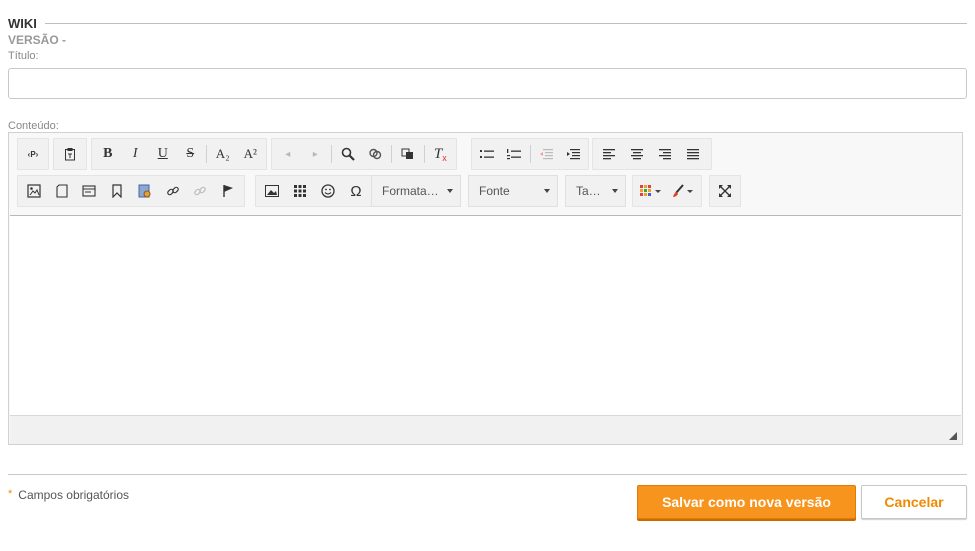  What do you see at coordinates (487, 83) in the screenshot?
I see `title-input` at bounding box center [487, 83].